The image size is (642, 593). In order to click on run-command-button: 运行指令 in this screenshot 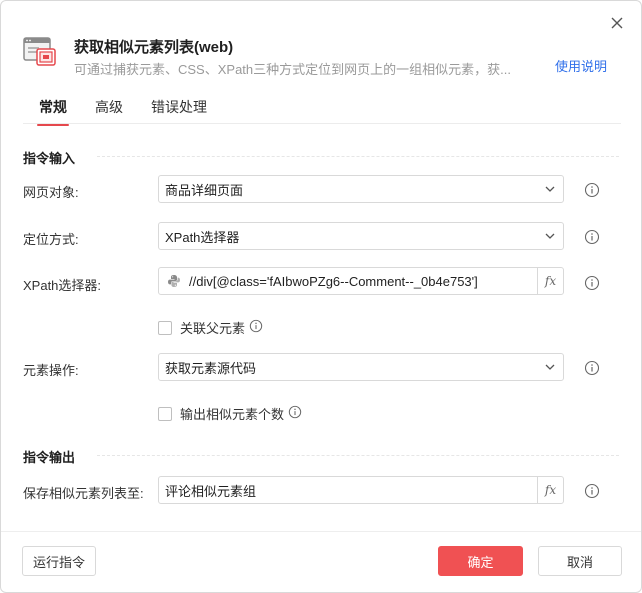, I will do `click(59, 561)`.